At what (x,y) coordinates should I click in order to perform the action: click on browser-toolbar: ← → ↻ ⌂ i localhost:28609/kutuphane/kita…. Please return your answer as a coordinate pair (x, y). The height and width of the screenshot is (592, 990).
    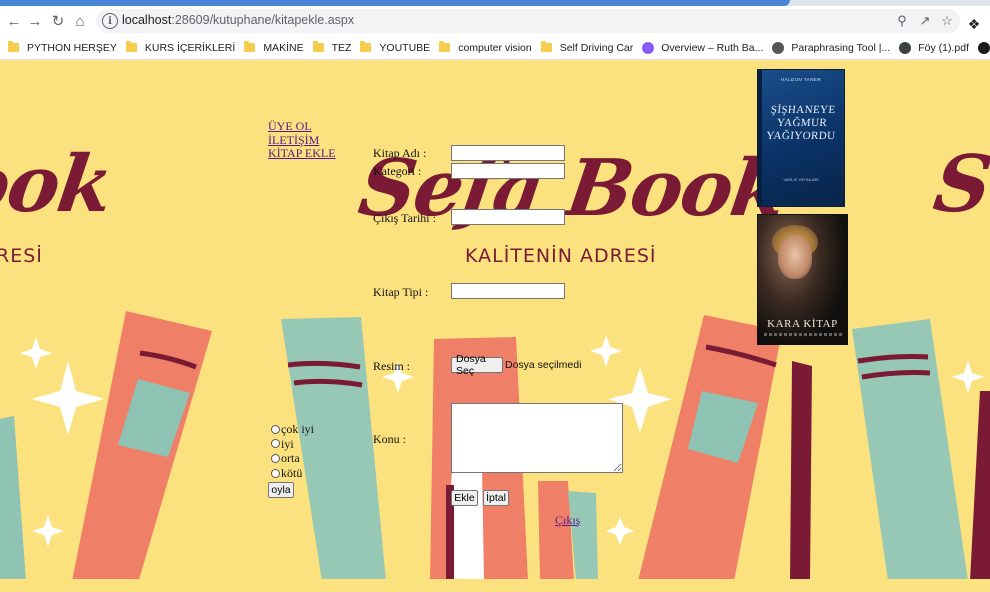
    Looking at the image, I should click on (495, 21).